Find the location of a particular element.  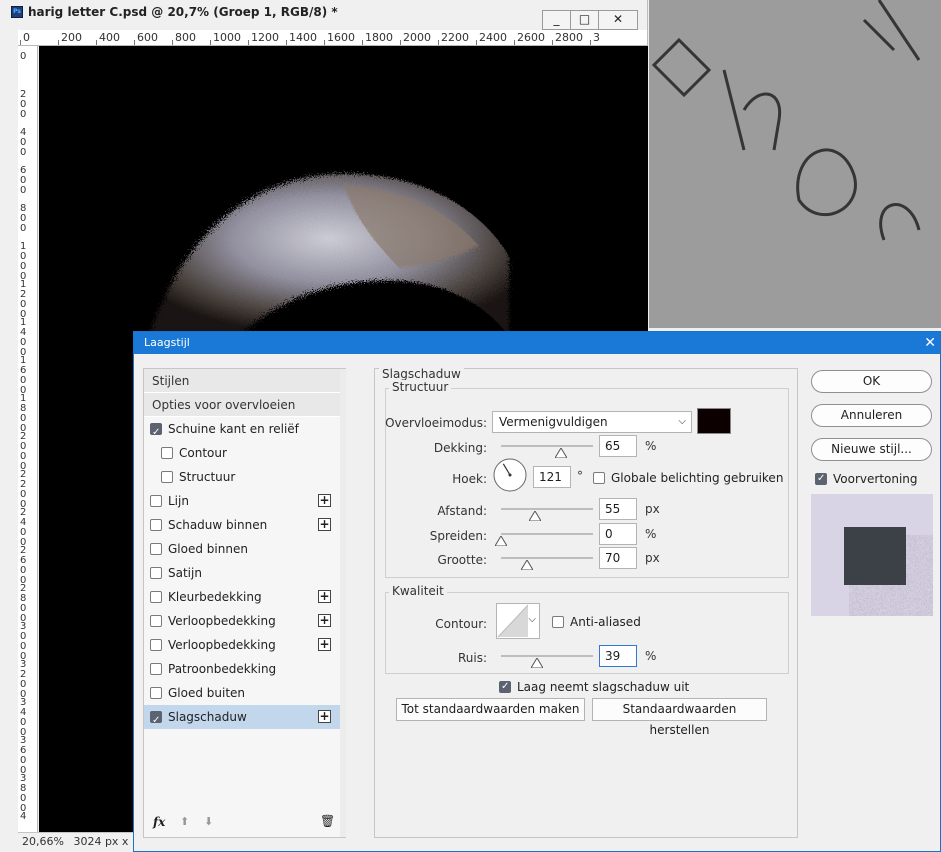

zoom-level: 20,66% is located at coordinates (43, 841).